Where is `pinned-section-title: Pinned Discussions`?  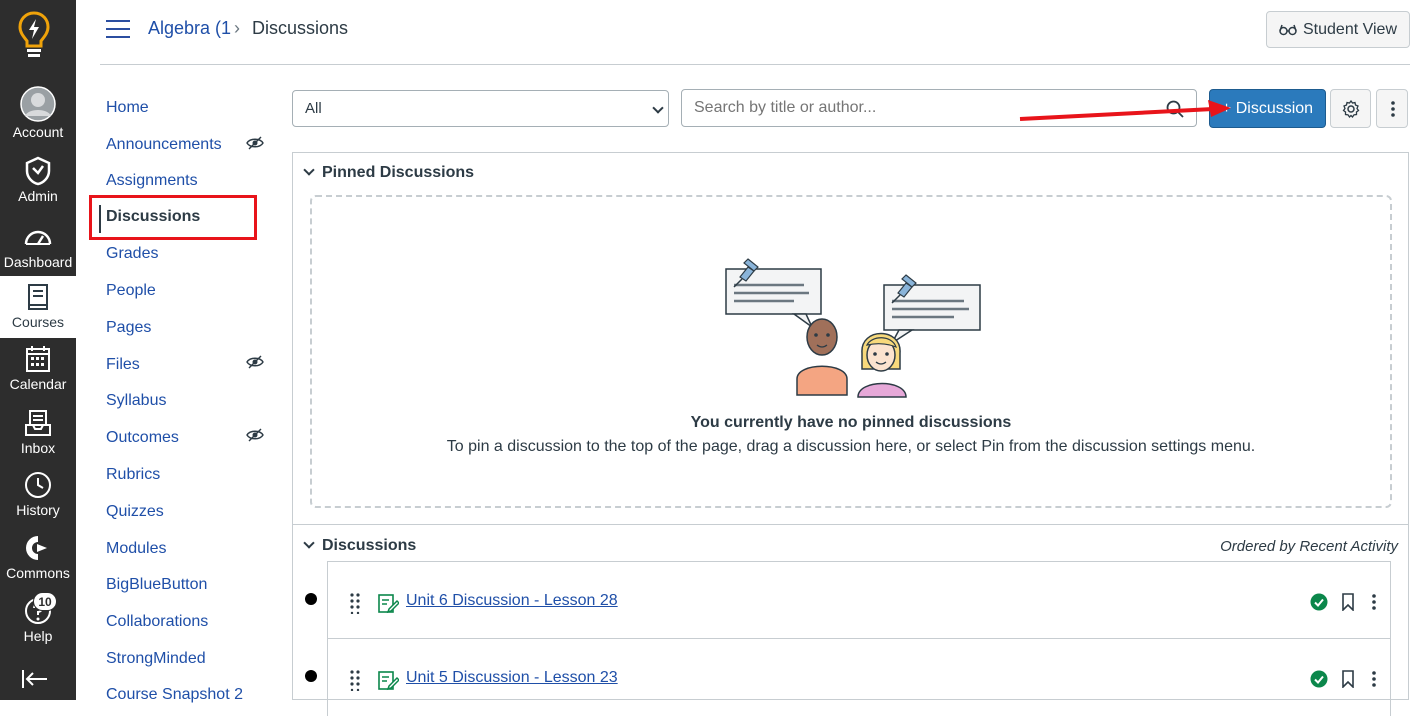
pinned-section-title: Pinned Discussions is located at coordinates (398, 173).